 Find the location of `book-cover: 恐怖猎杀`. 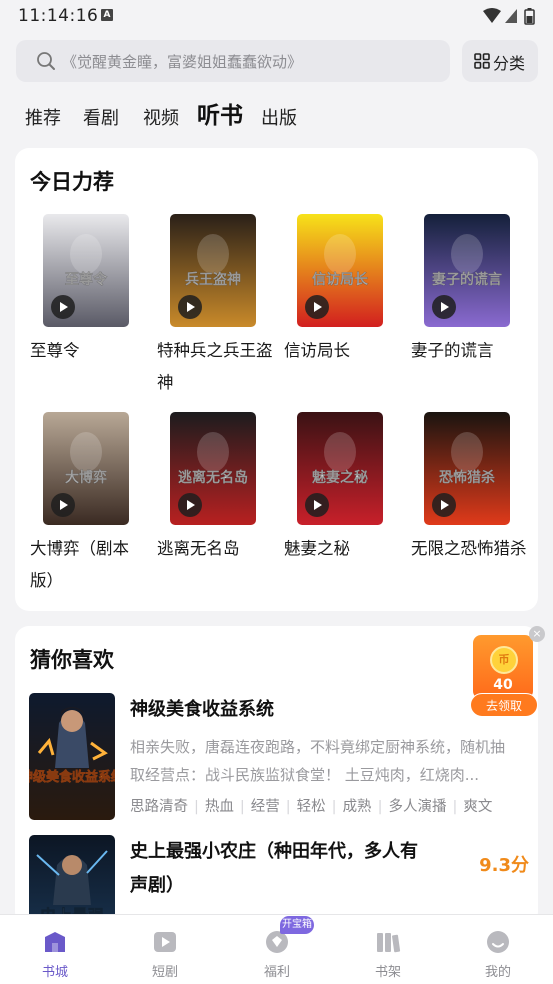

book-cover: 恐怖猎杀 is located at coordinates (467, 468).